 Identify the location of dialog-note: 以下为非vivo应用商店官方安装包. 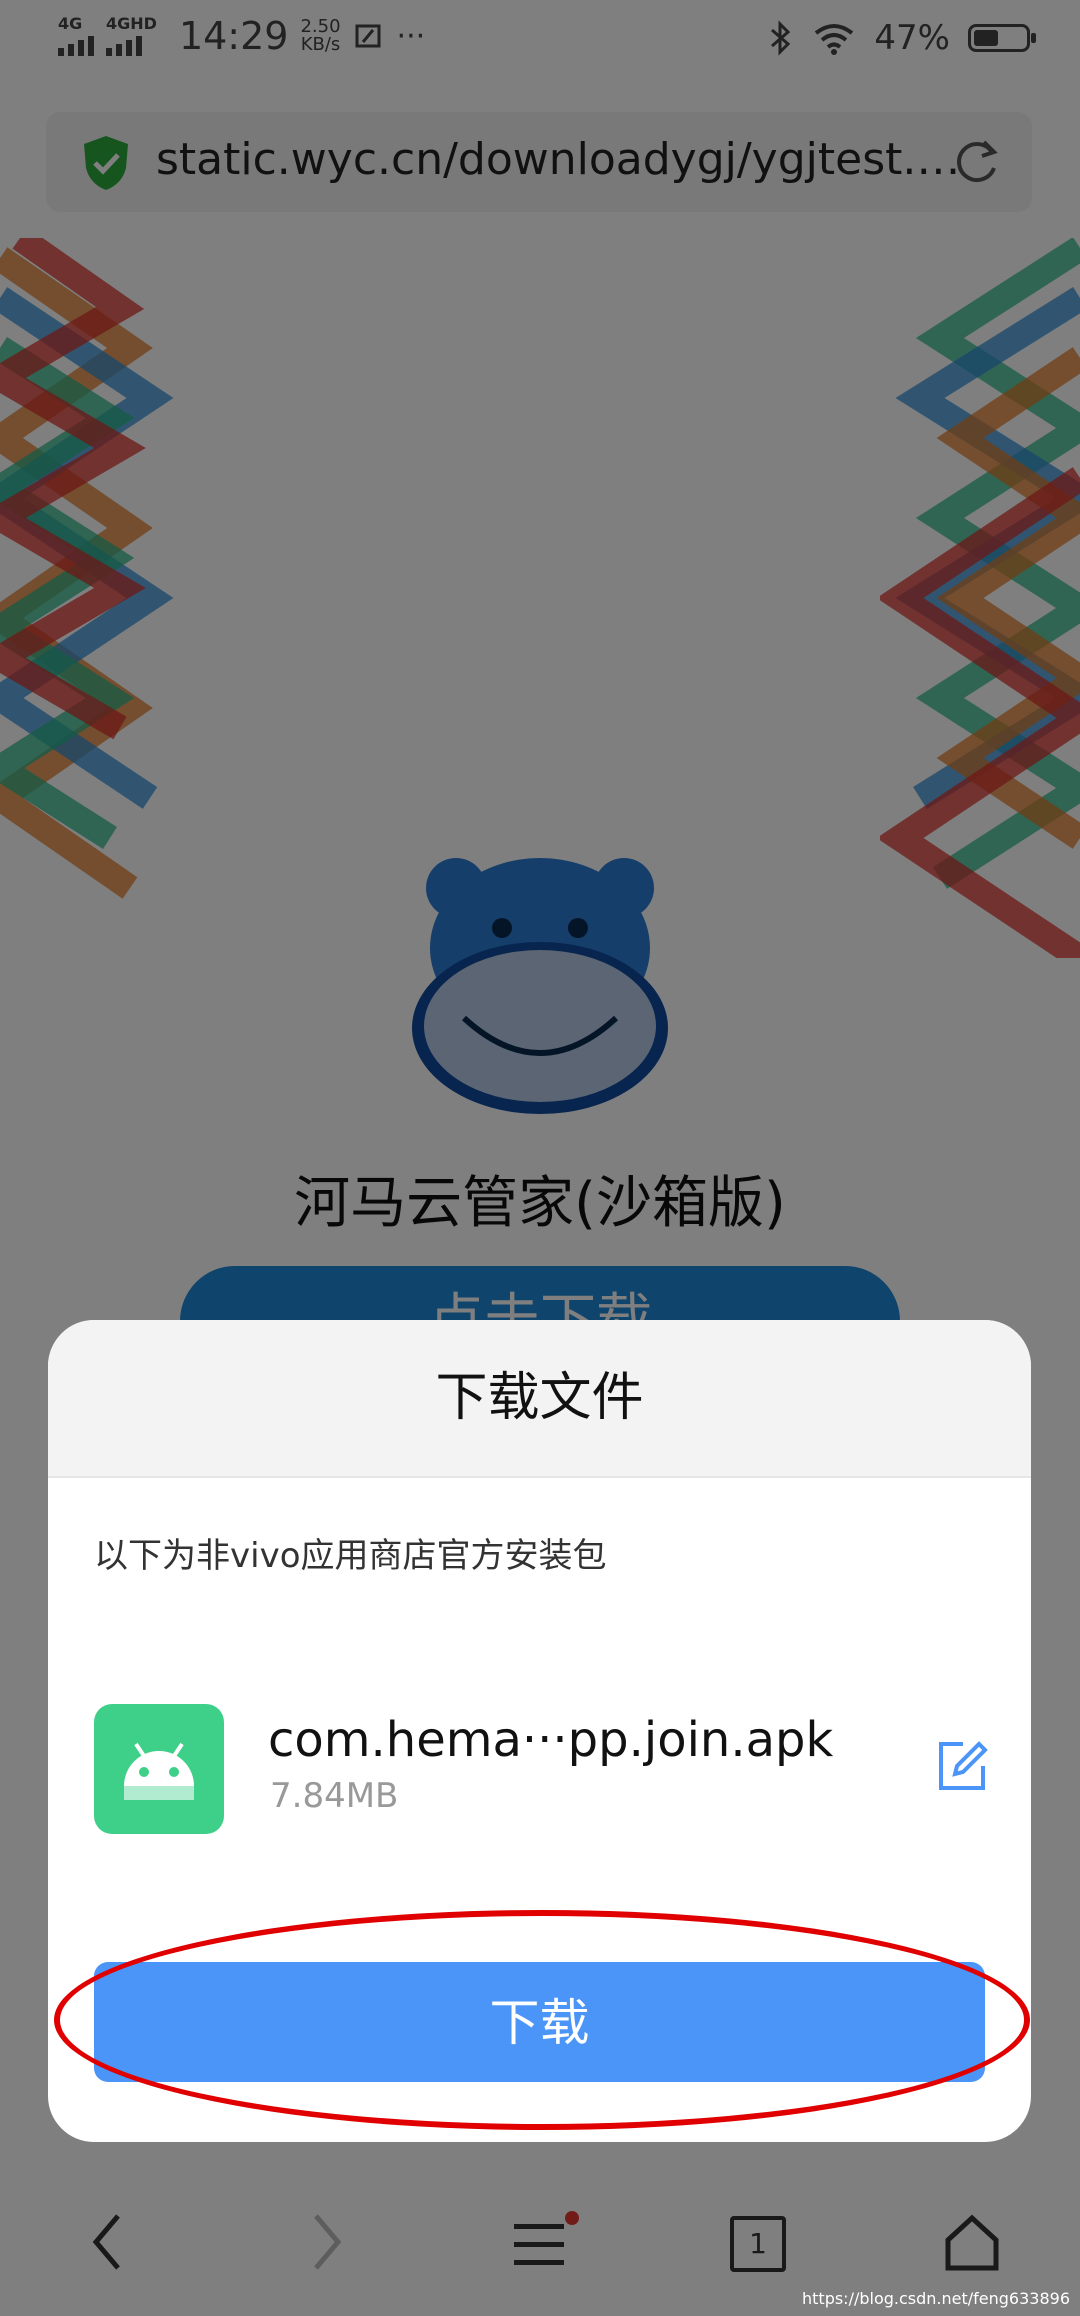
(350, 1556).